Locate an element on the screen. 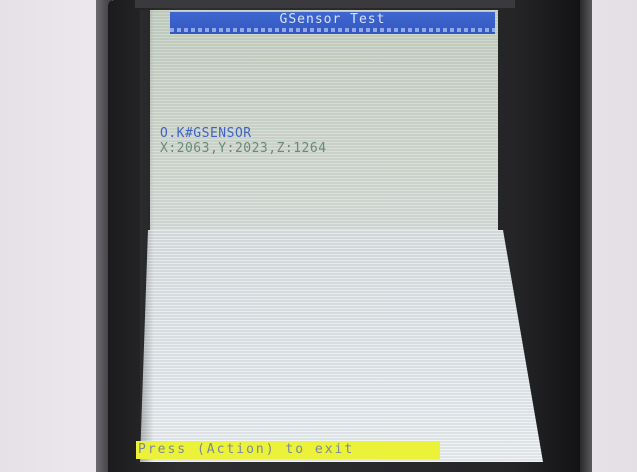  title-bar: GSensor Test is located at coordinates (332, 23).